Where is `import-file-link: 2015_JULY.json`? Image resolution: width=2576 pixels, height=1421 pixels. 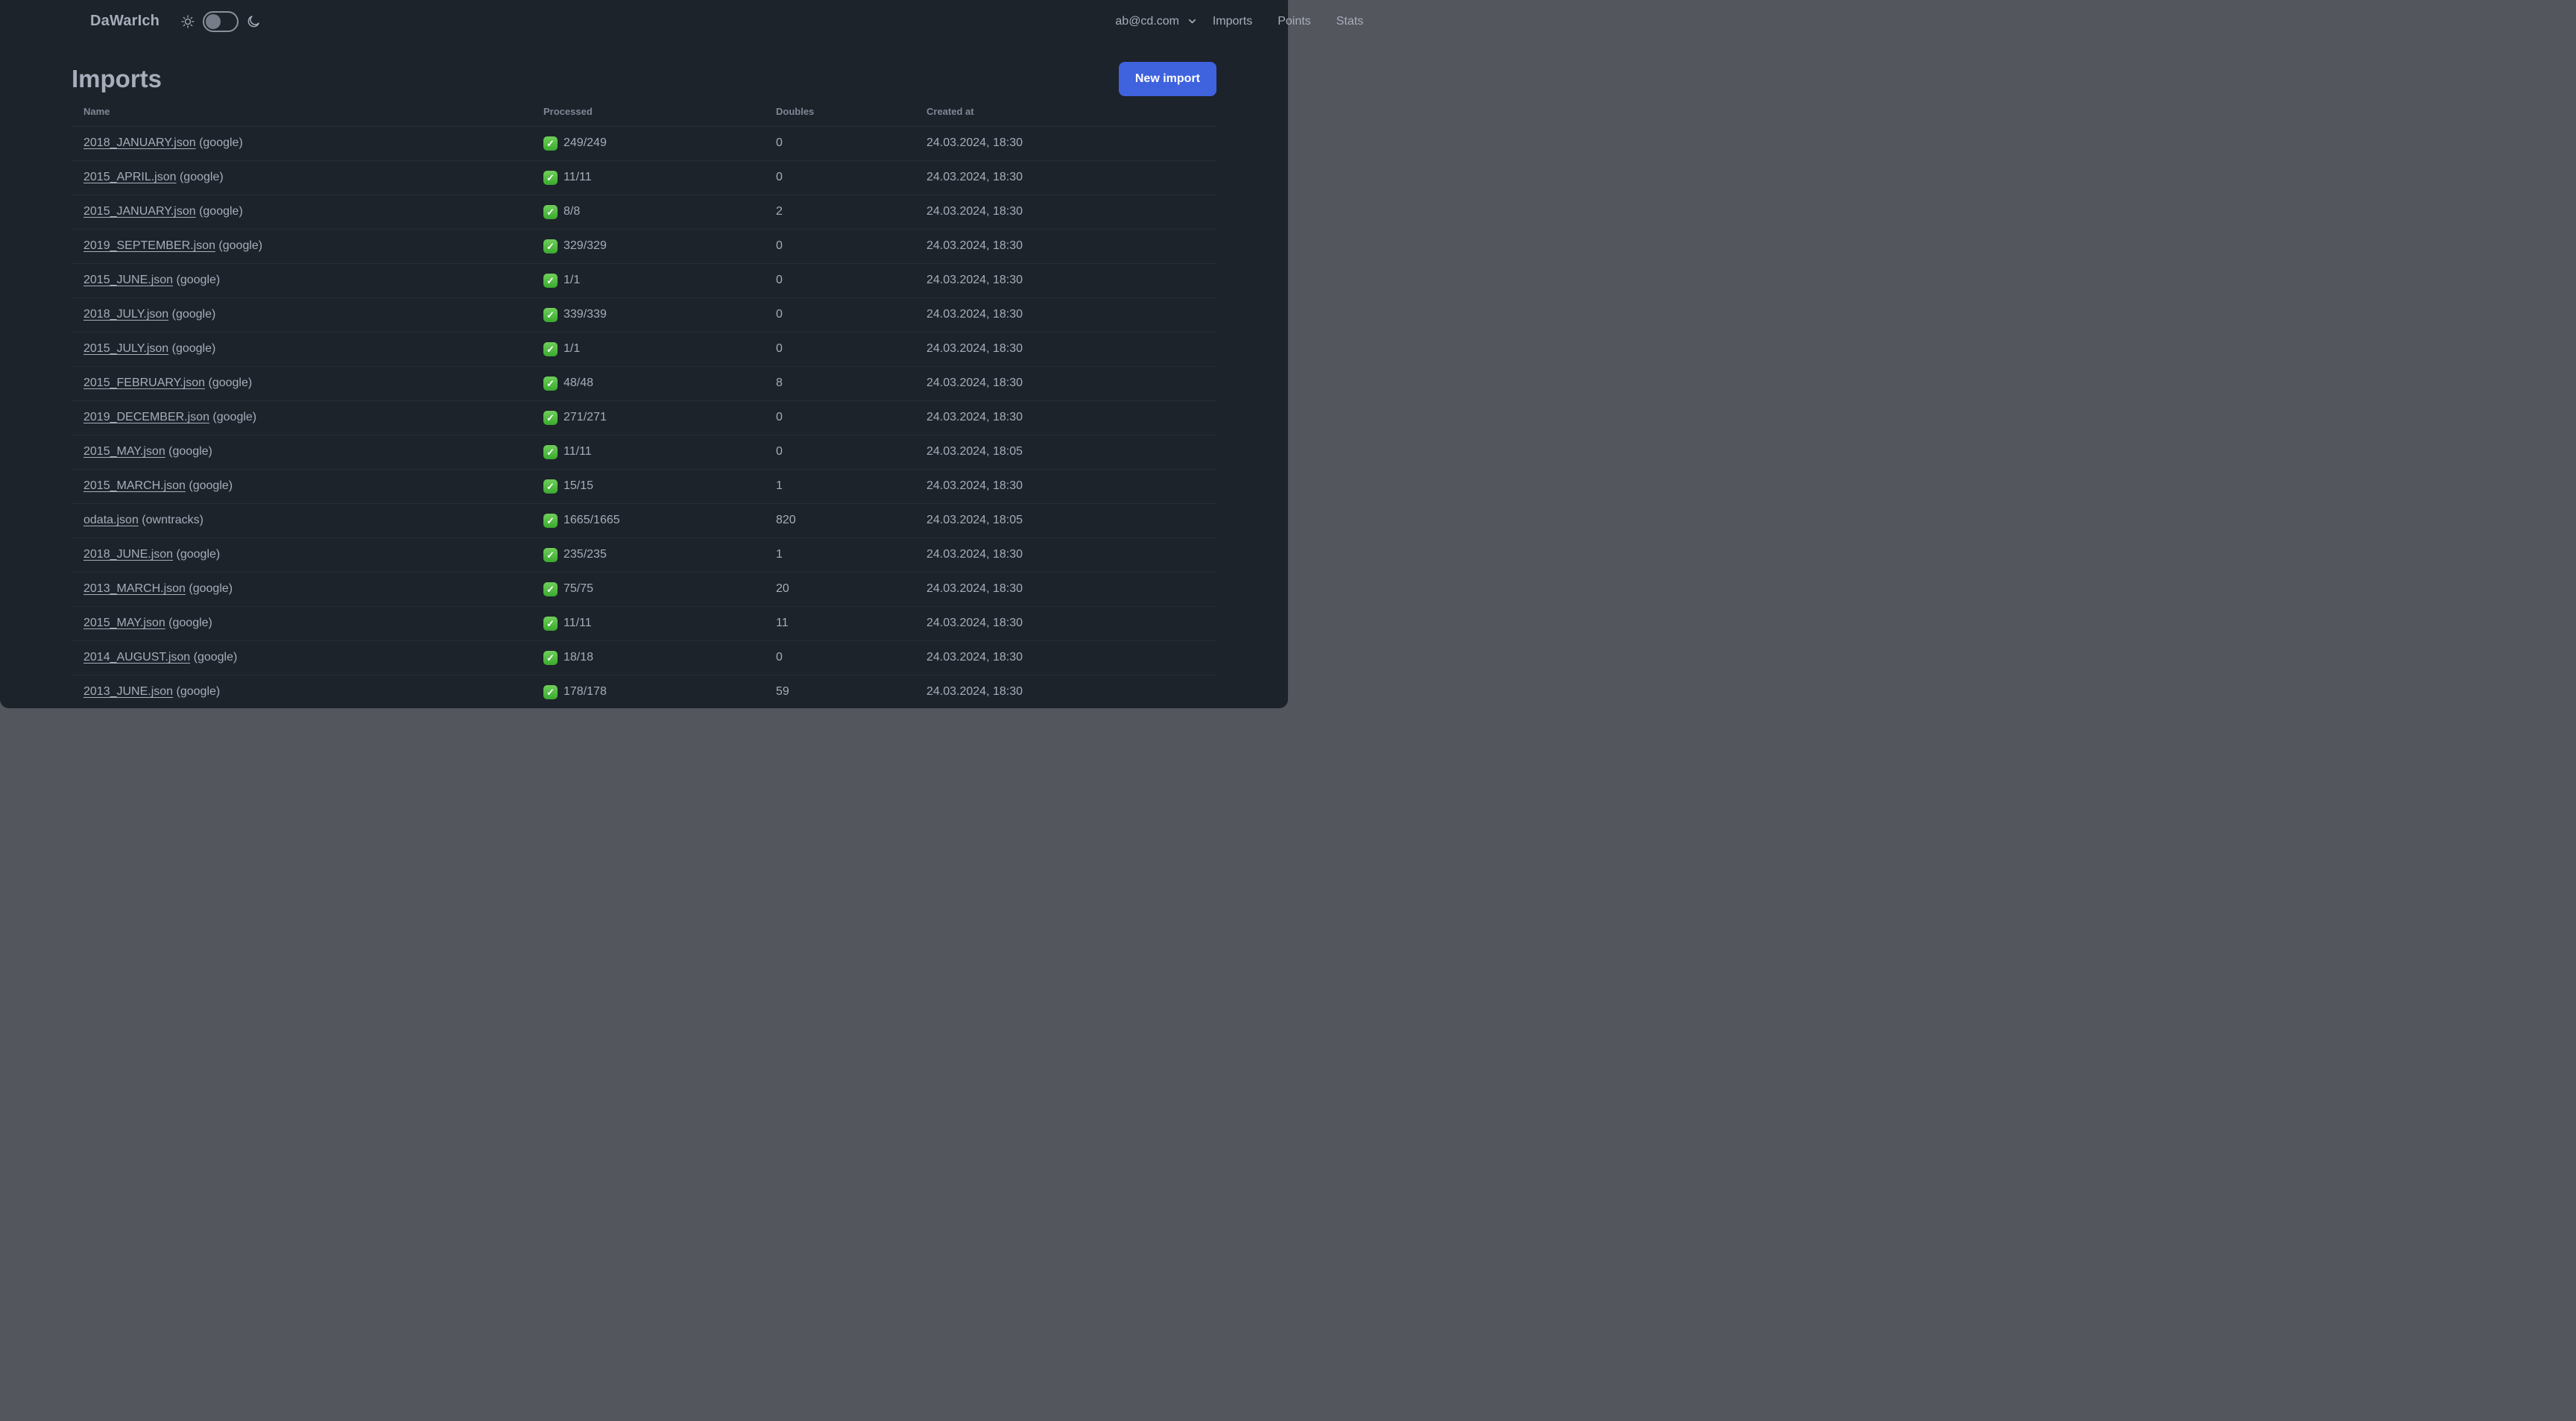
import-file-link: 2015_JULY.json is located at coordinates (126, 348).